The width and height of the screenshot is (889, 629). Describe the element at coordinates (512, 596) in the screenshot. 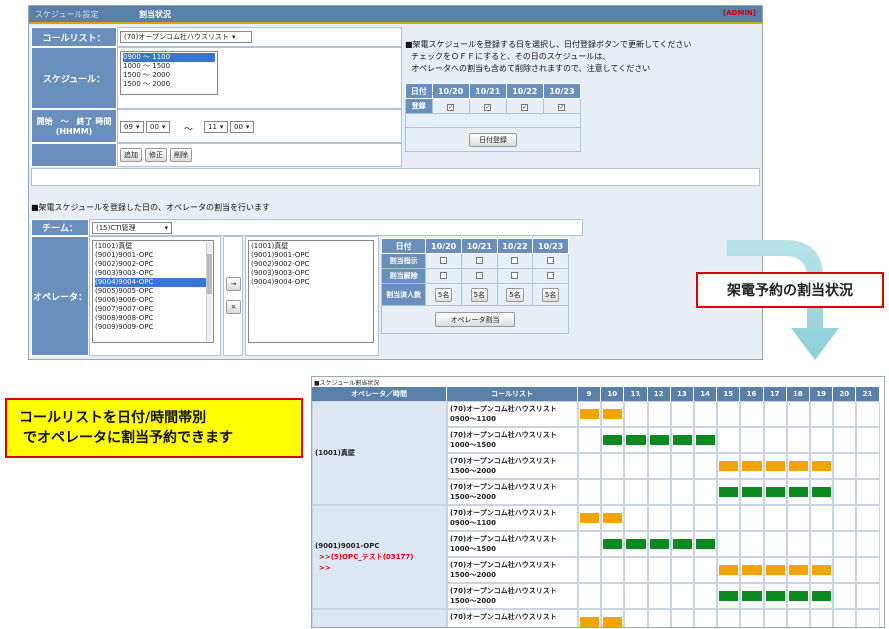

I see `calllist-cell: (70)オープンコム社ハウスリスト 1500～2000` at that location.